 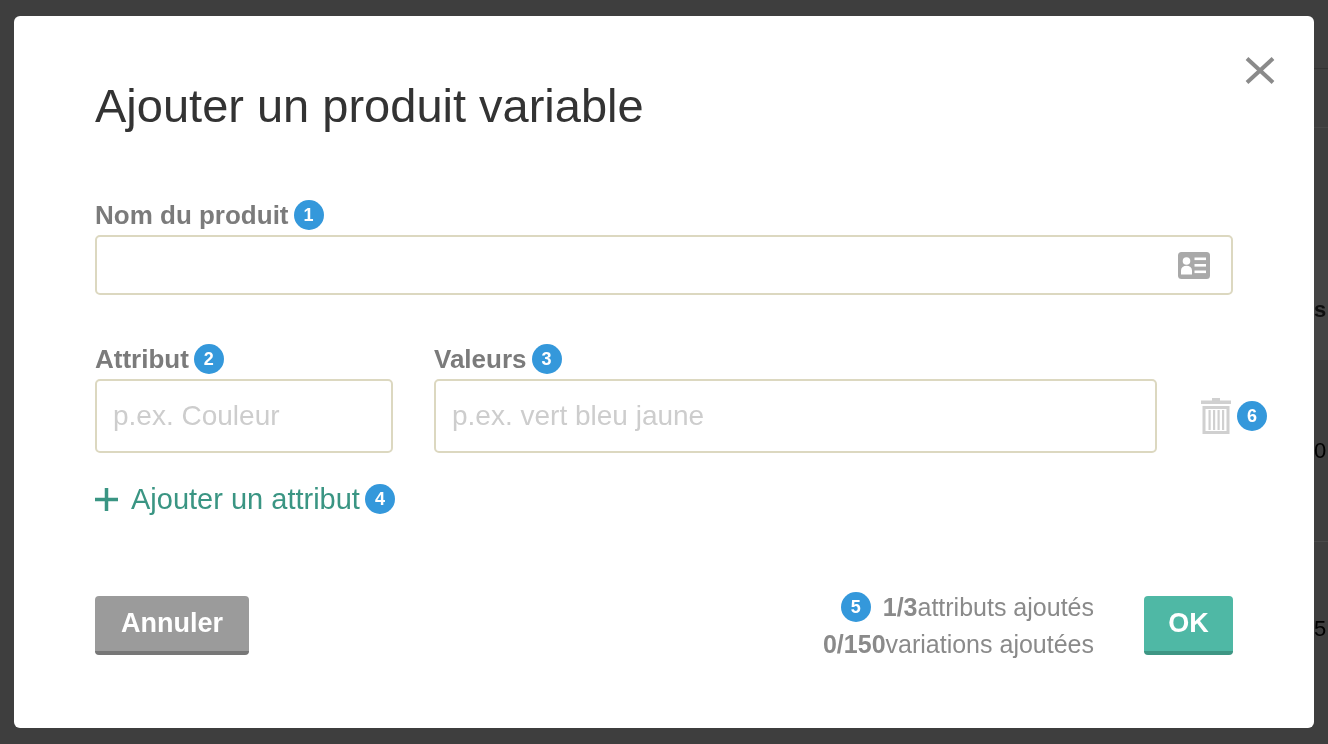 What do you see at coordinates (958, 643) in the screenshot?
I see `count-text: 0/150variations ajoutées` at bounding box center [958, 643].